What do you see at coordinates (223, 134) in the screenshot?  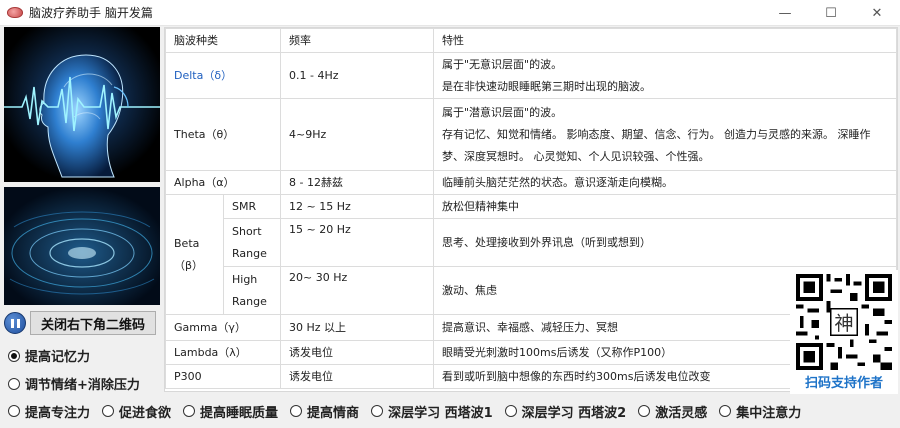 I see `theta-type: Theta（θ）` at bounding box center [223, 134].